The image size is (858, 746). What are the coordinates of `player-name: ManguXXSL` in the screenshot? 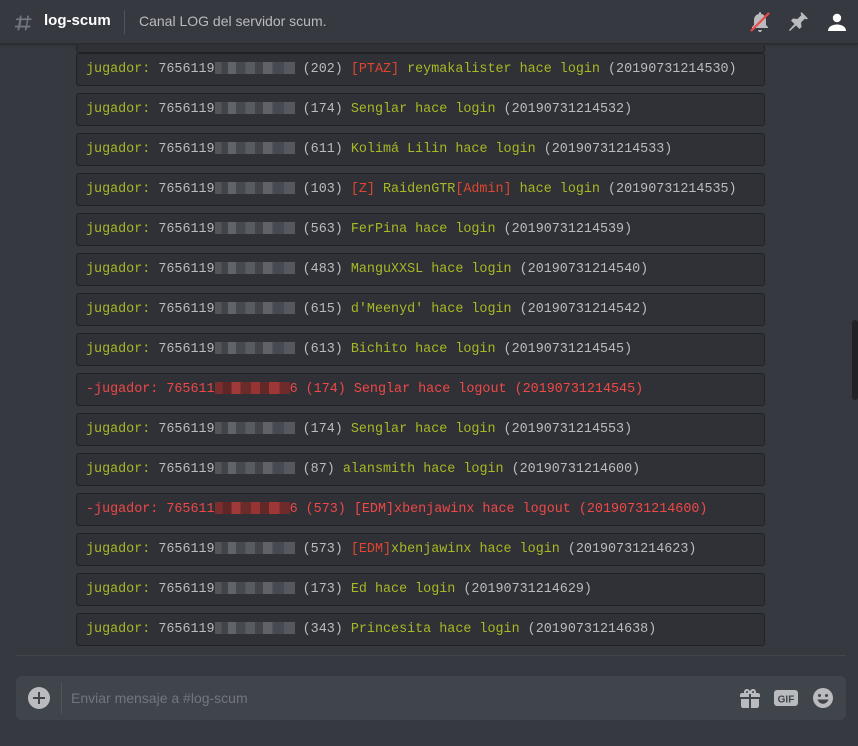 It's located at (387, 269).